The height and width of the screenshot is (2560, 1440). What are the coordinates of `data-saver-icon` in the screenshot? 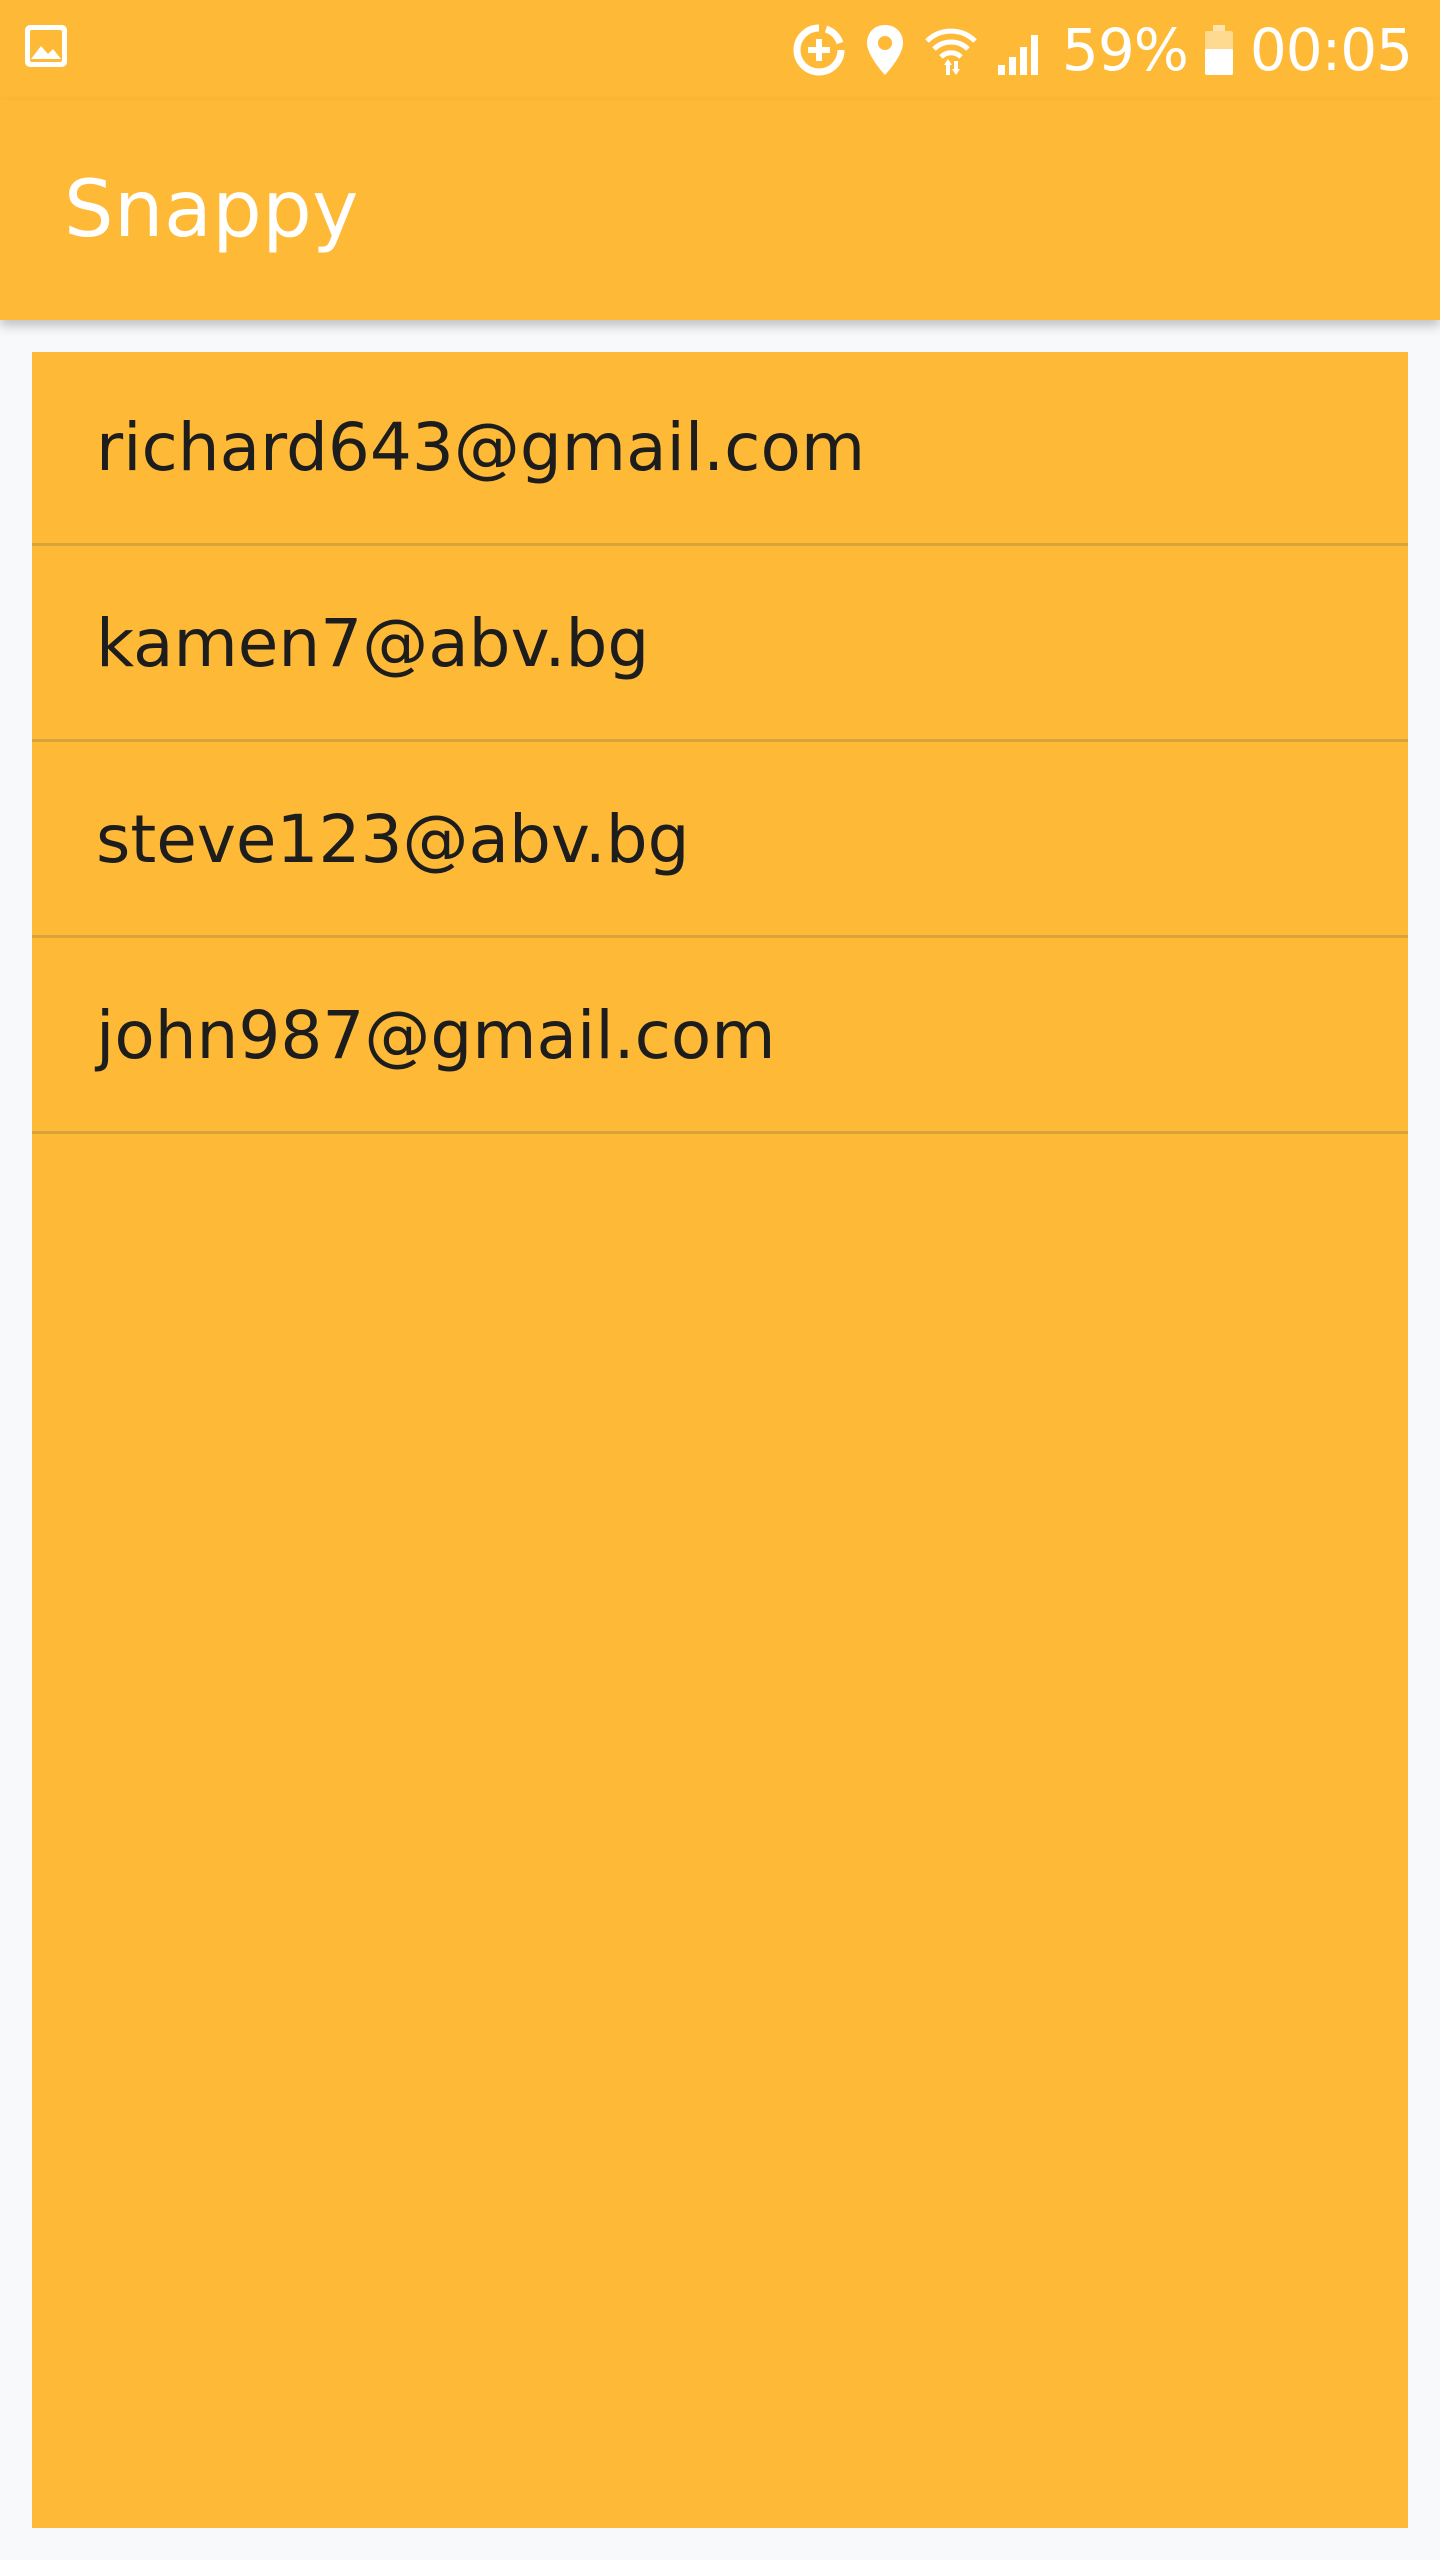 It's located at (819, 50).